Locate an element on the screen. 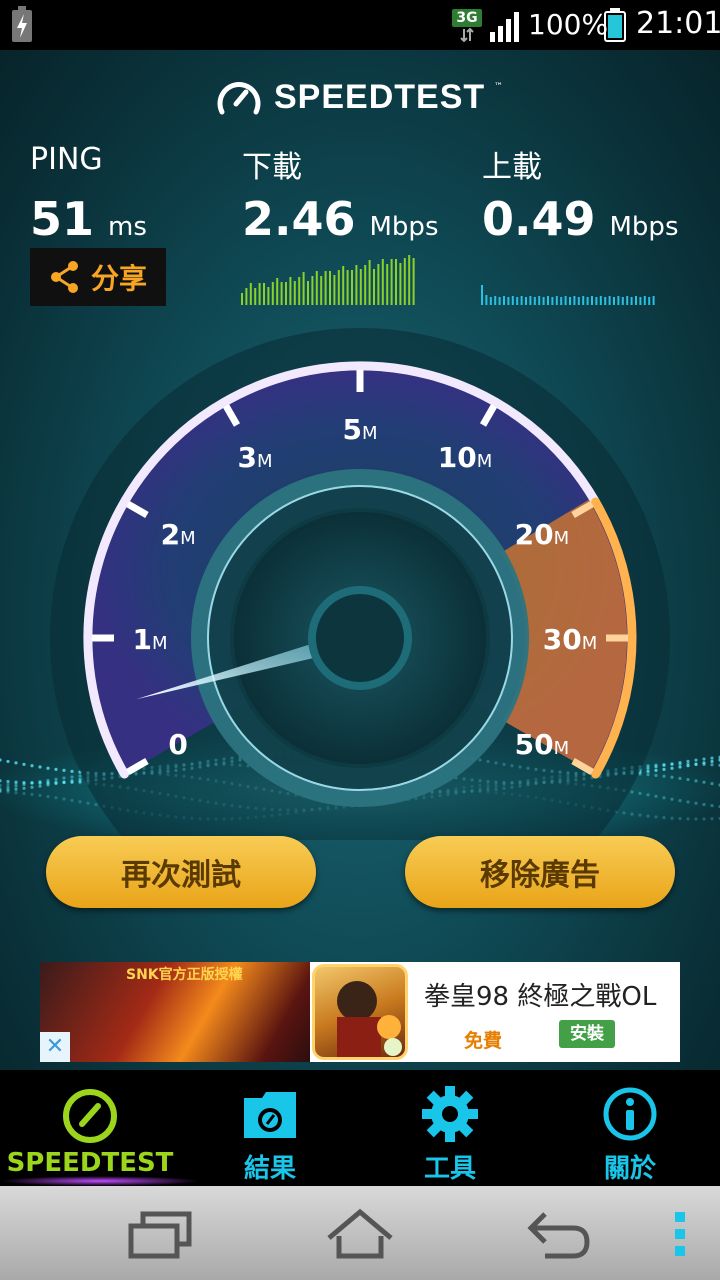  tab-results: 結果 is located at coordinates (270, 1128).